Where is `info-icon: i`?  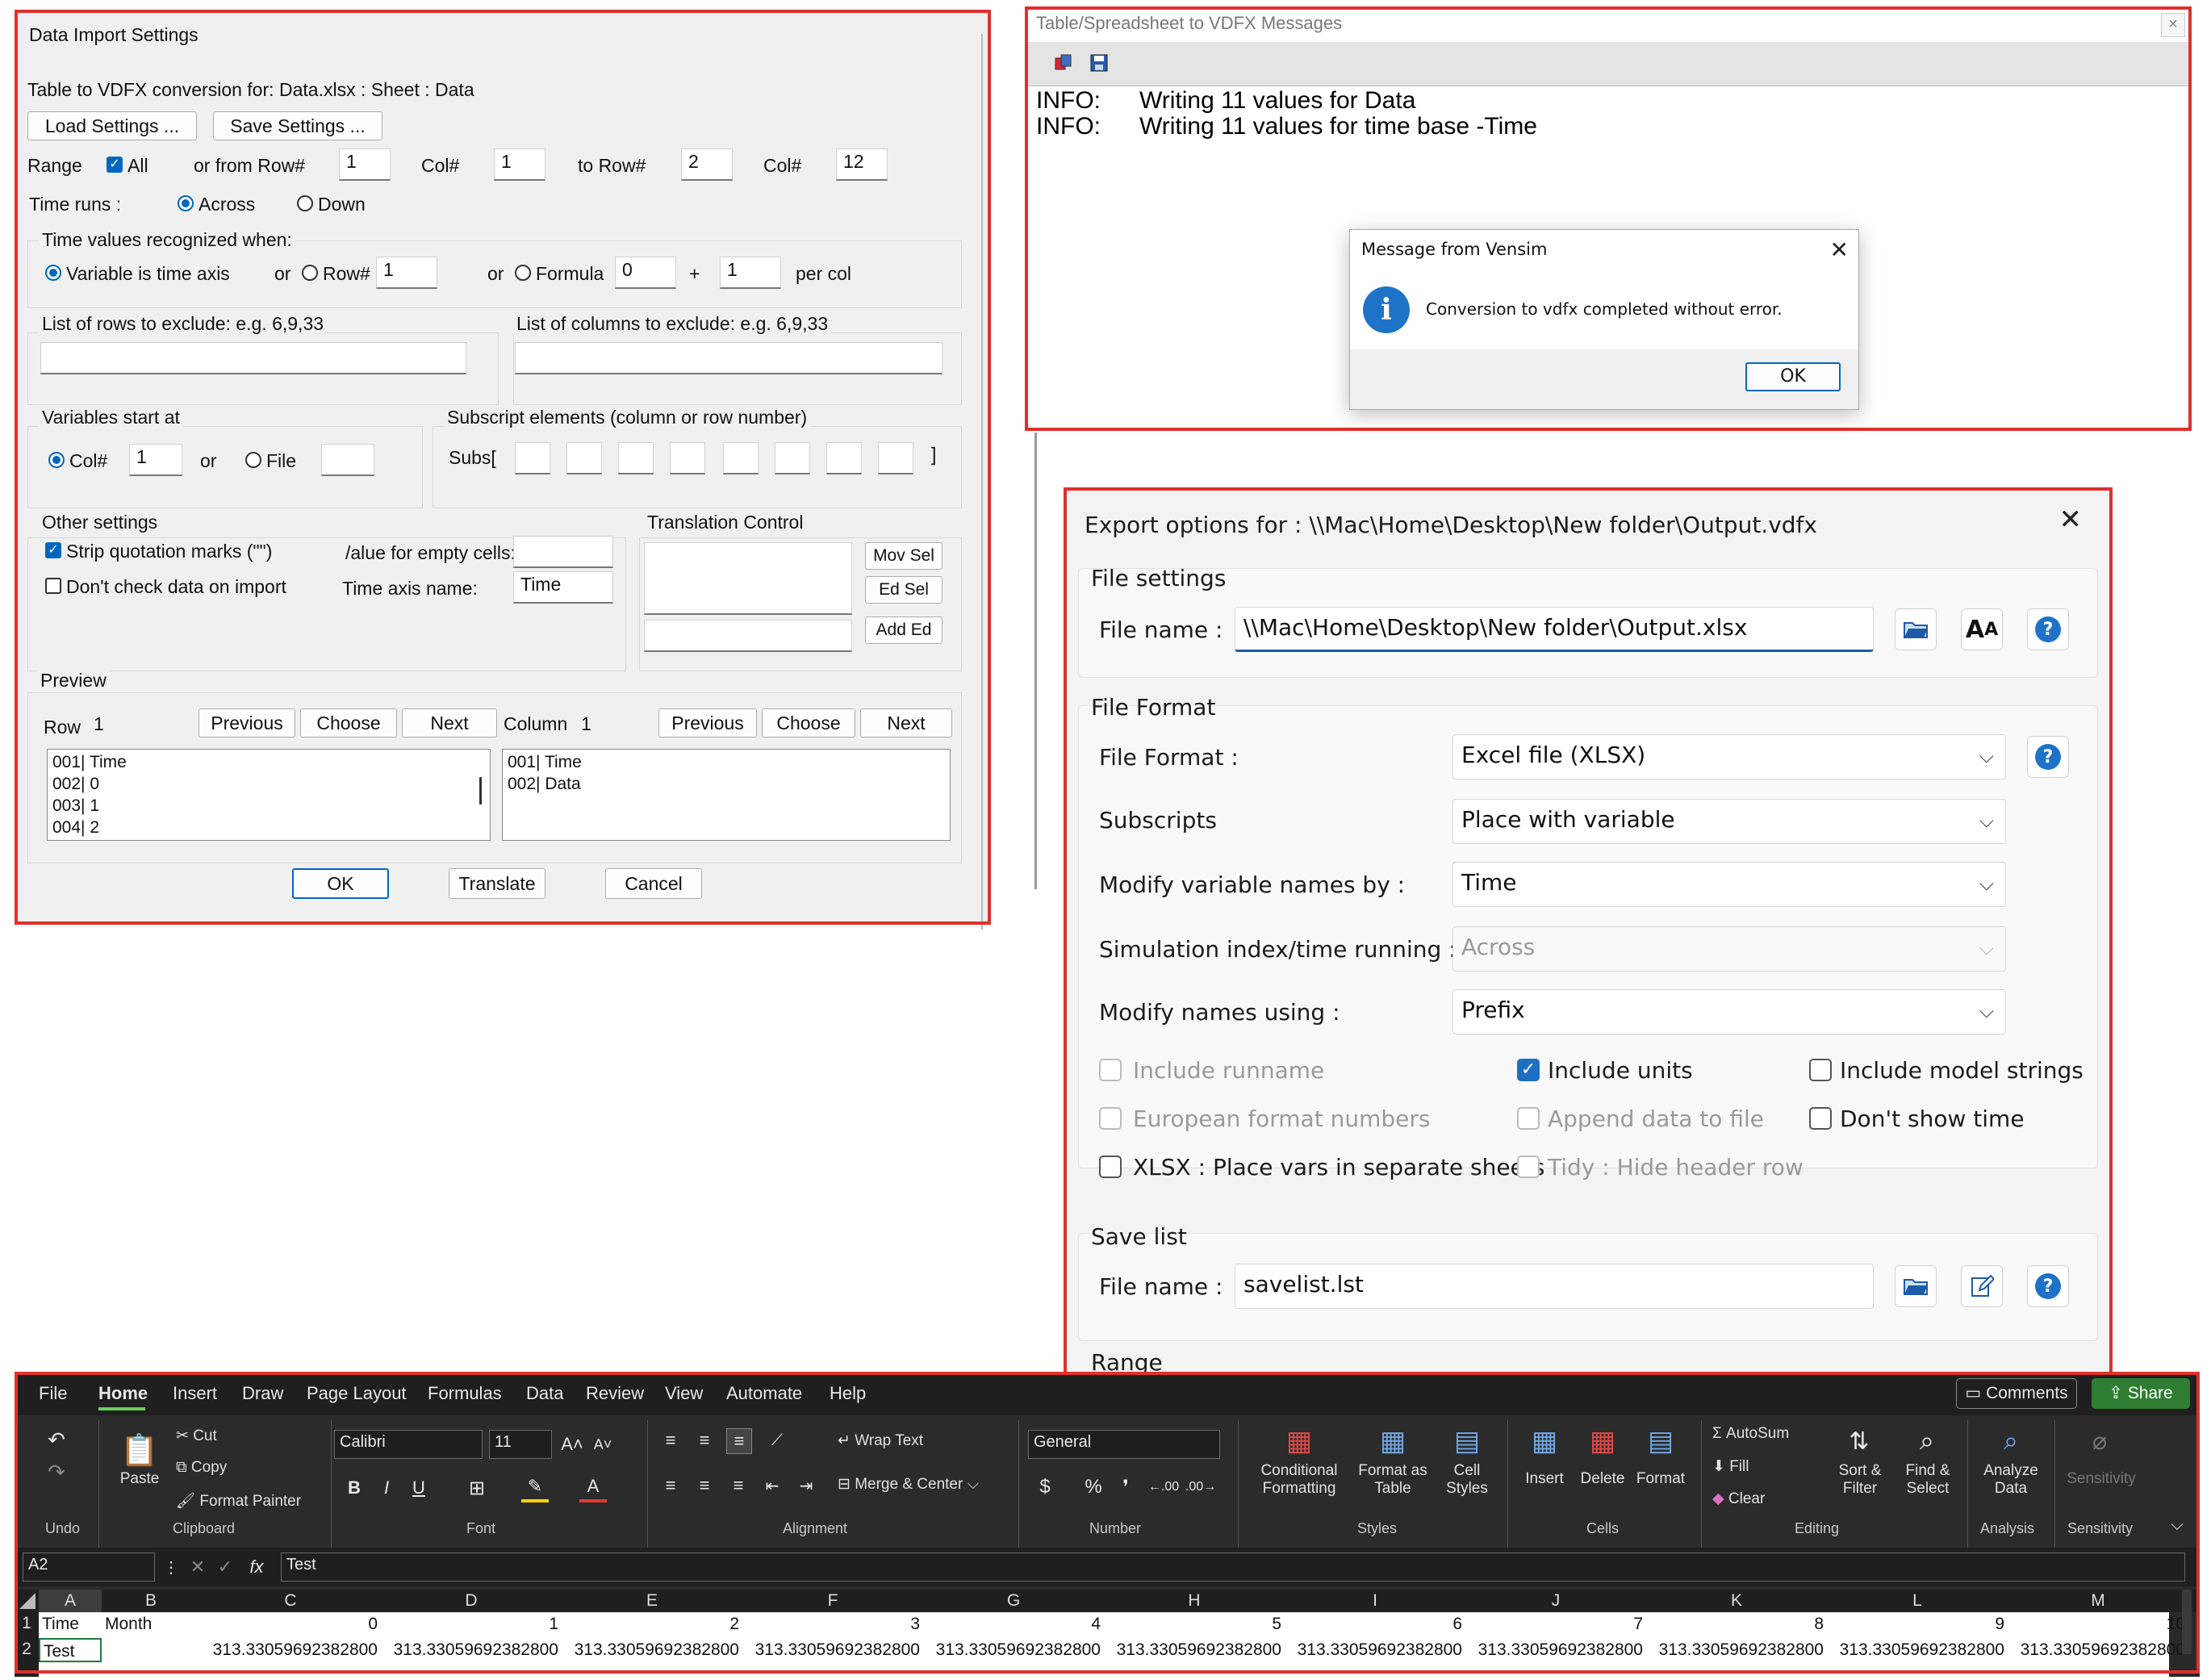 info-icon: i is located at coordinates (1386, 309).